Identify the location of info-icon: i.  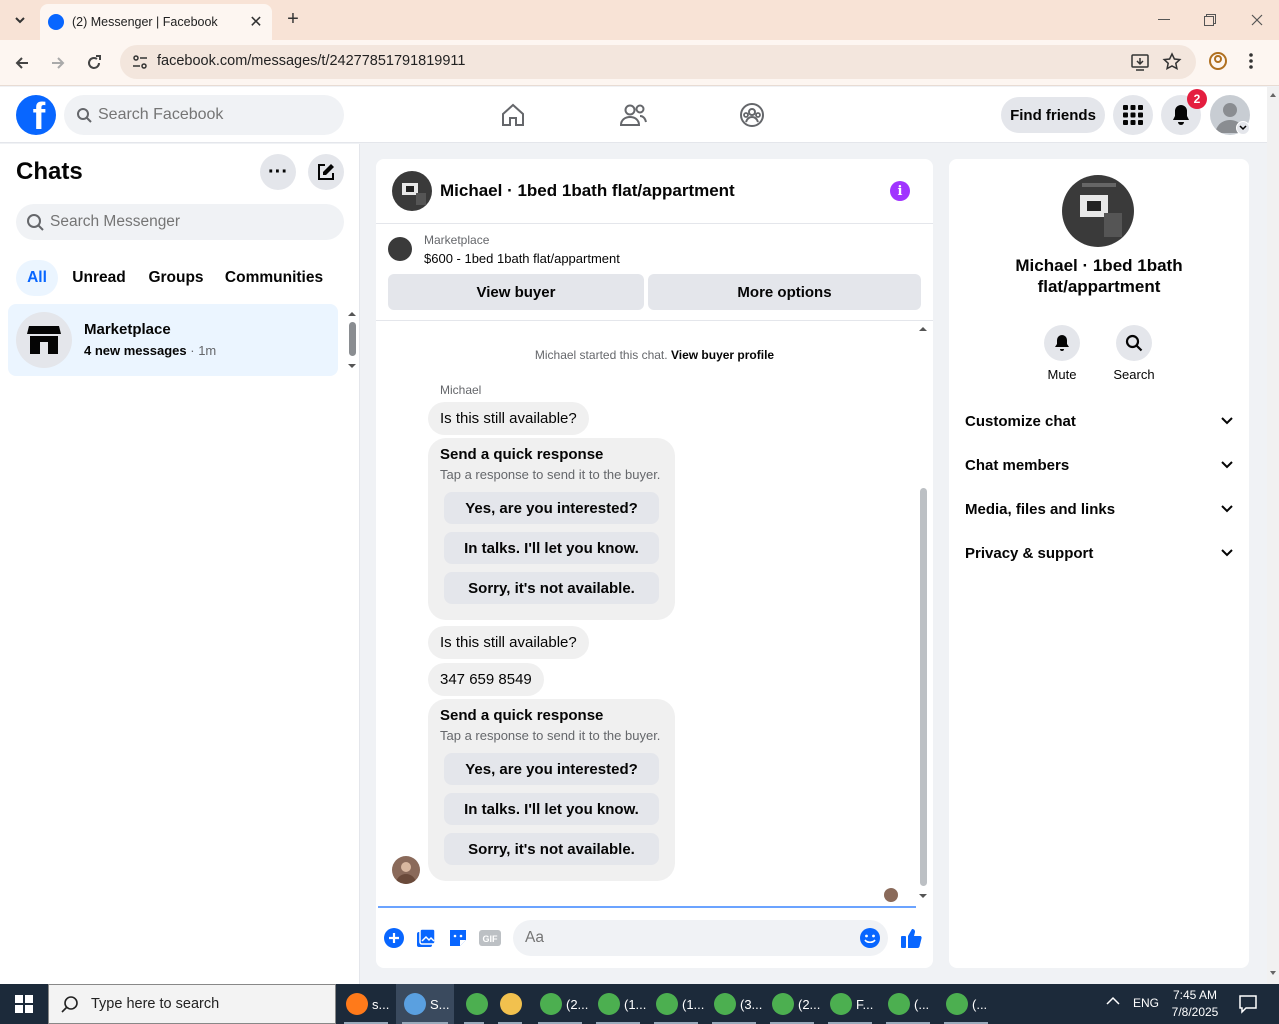
(900, 191).